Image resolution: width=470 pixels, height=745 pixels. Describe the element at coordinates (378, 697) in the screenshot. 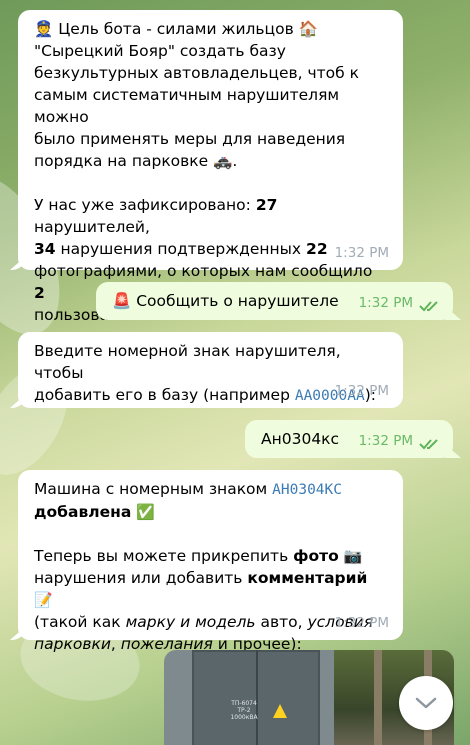

I see `photo-tree-trunk` at that location.